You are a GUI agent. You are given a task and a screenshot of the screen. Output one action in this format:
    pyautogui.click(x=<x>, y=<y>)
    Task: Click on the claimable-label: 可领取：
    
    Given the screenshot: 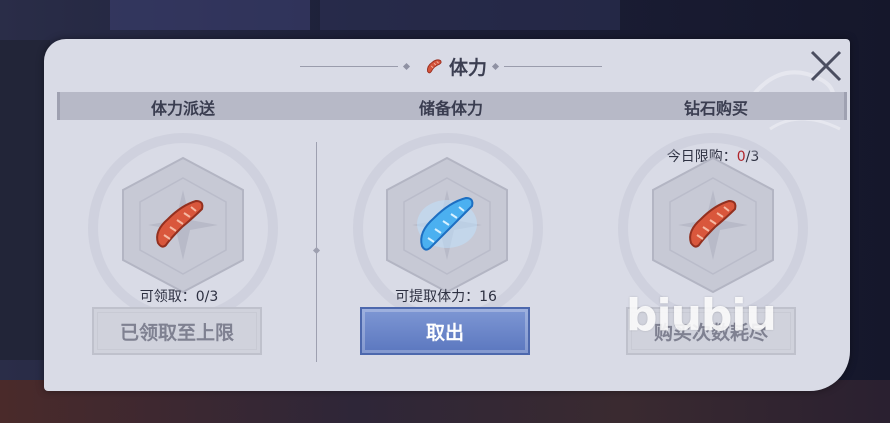 What is the action you would take?
    pyautogui.click(x=167, y=297)
    